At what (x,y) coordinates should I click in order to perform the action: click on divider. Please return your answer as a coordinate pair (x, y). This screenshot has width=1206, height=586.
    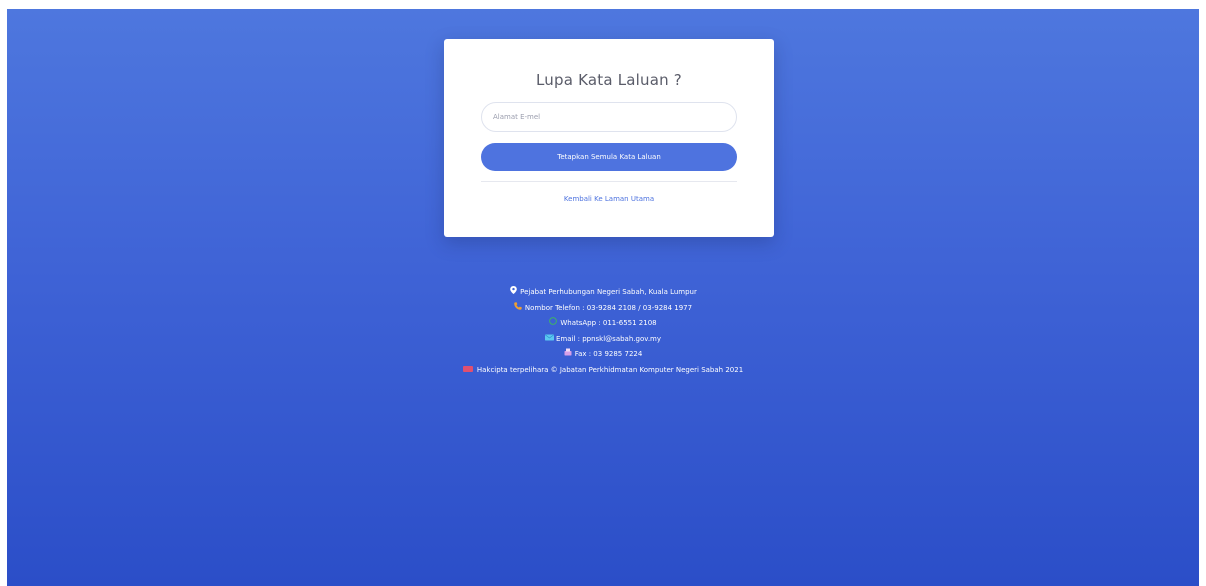
    Looking at the image, I should click on (609, 181).